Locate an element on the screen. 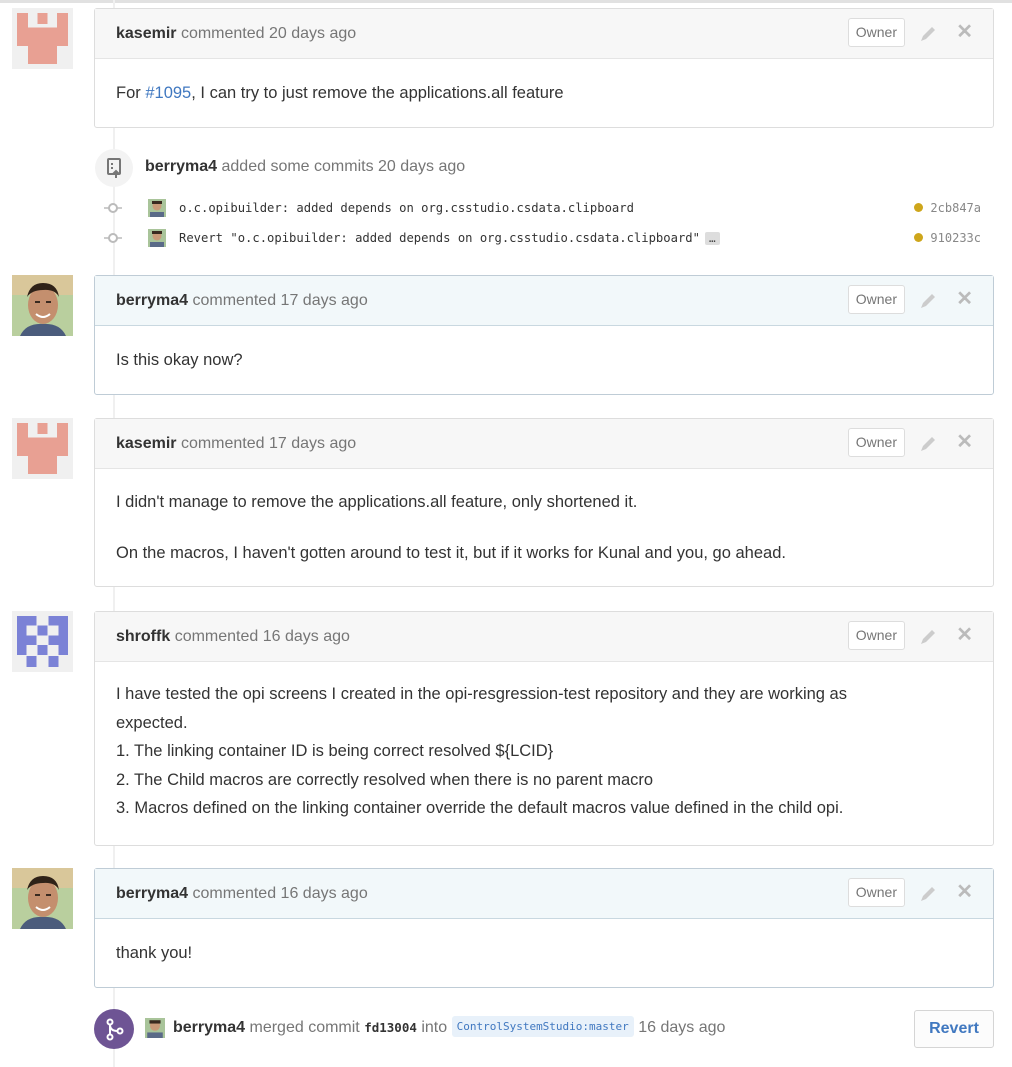 This screenshot has width=1012, height=1067. event-author: berryma4 is located at coordinates (181, 166).